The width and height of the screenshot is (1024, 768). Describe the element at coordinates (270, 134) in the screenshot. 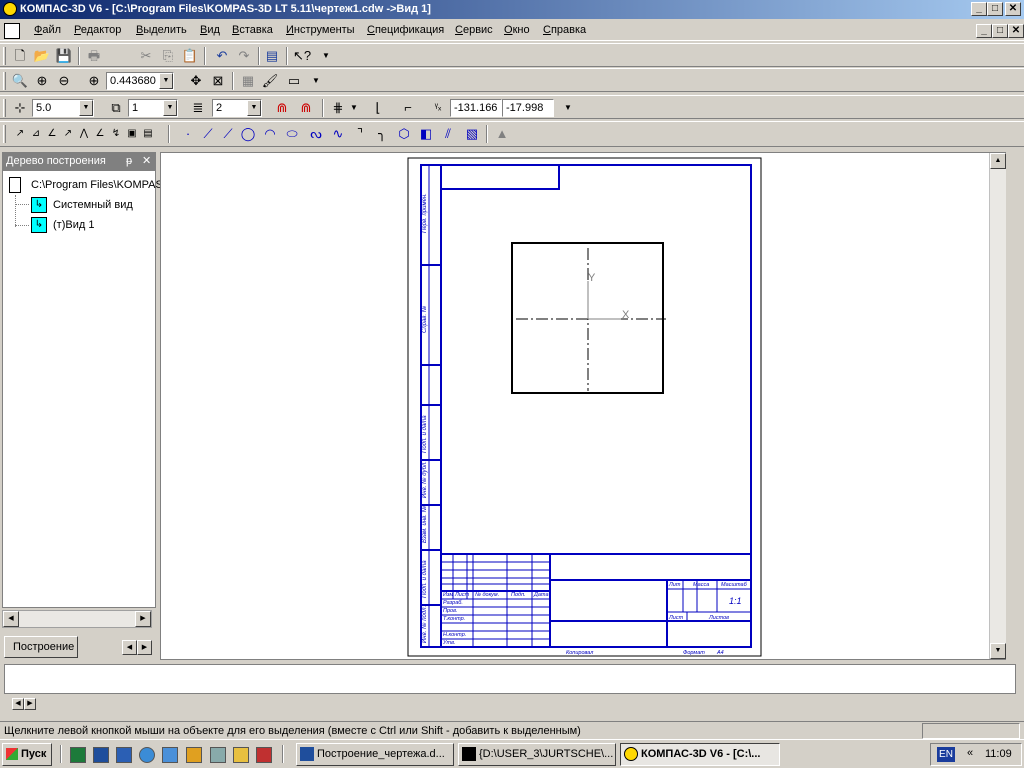

I see `arc-icon: ◠` at that location.